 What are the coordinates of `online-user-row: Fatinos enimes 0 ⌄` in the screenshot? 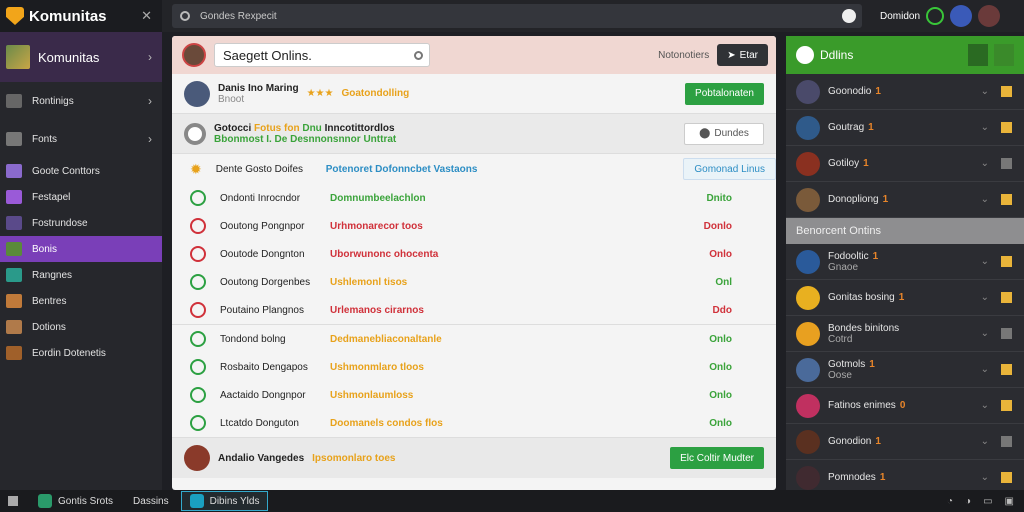 It's located at (905, 406).